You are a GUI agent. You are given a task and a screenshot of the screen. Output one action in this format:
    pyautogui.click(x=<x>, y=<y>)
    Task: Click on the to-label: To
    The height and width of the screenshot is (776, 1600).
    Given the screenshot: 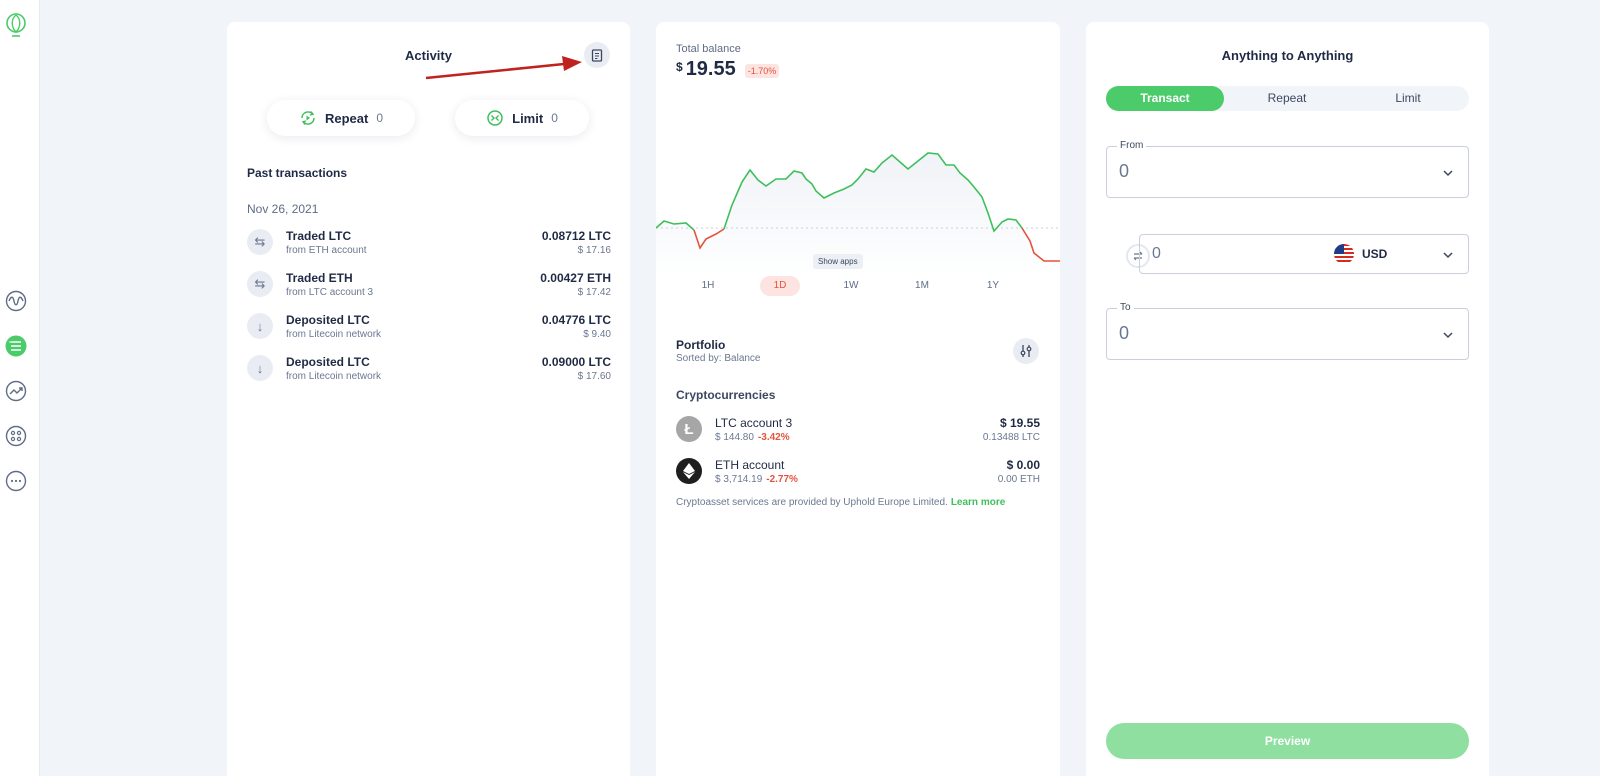 What is the action you would take?
    pyautogui.click(x=1125, y=307)
    